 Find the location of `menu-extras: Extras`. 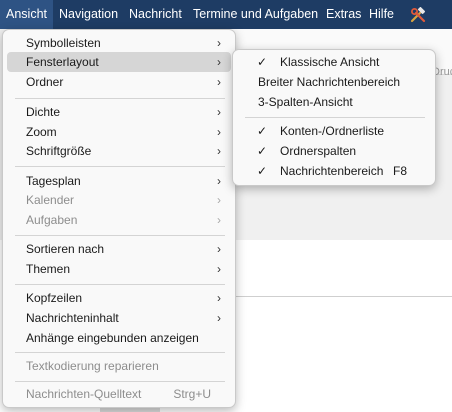

menu-extras: Extras is located at coordinates (343, 14).